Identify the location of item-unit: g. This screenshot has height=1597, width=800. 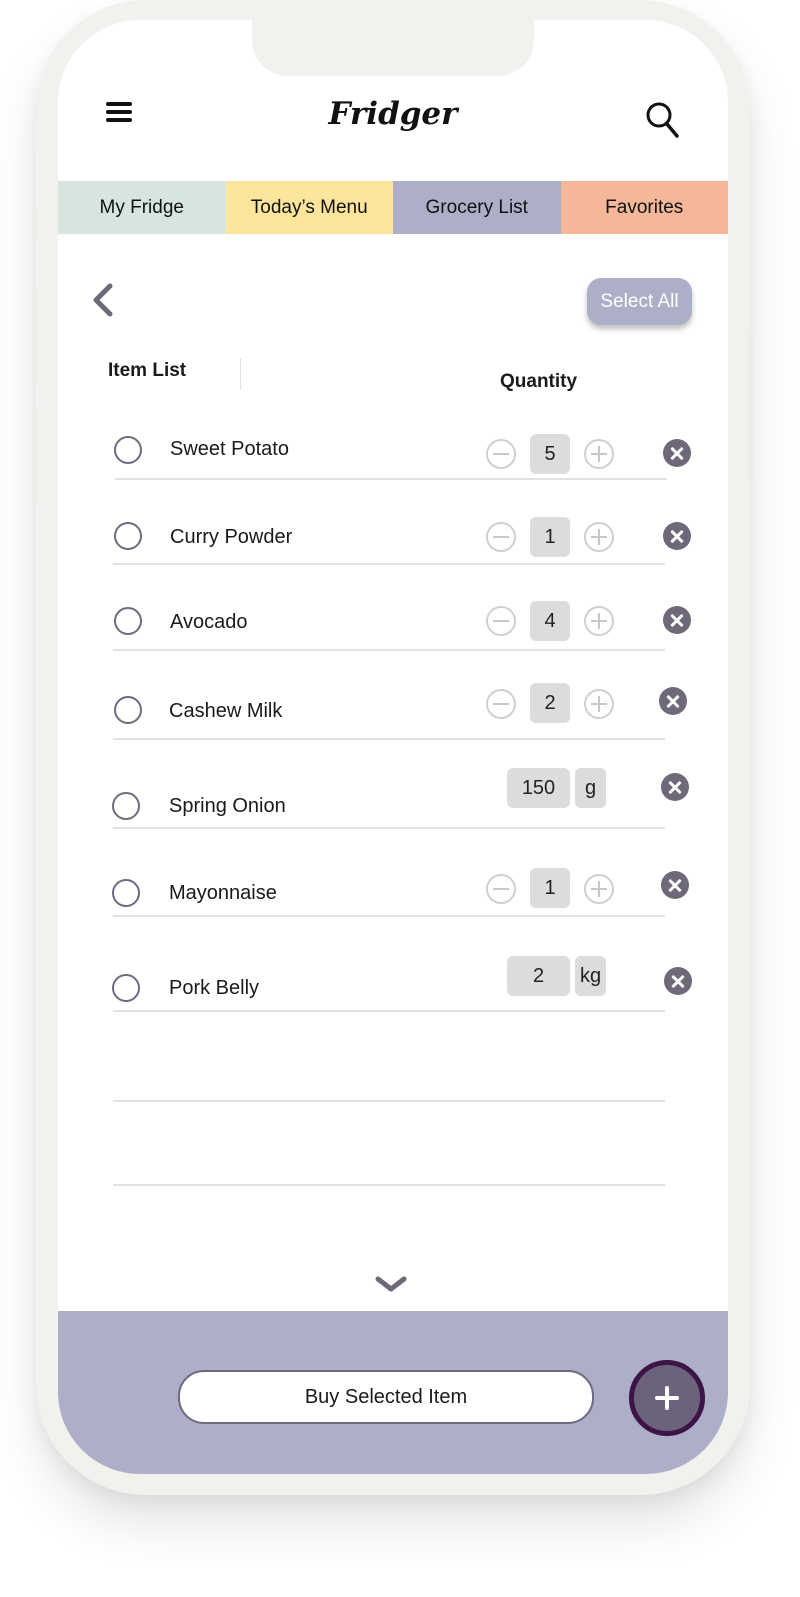
(590, 788).